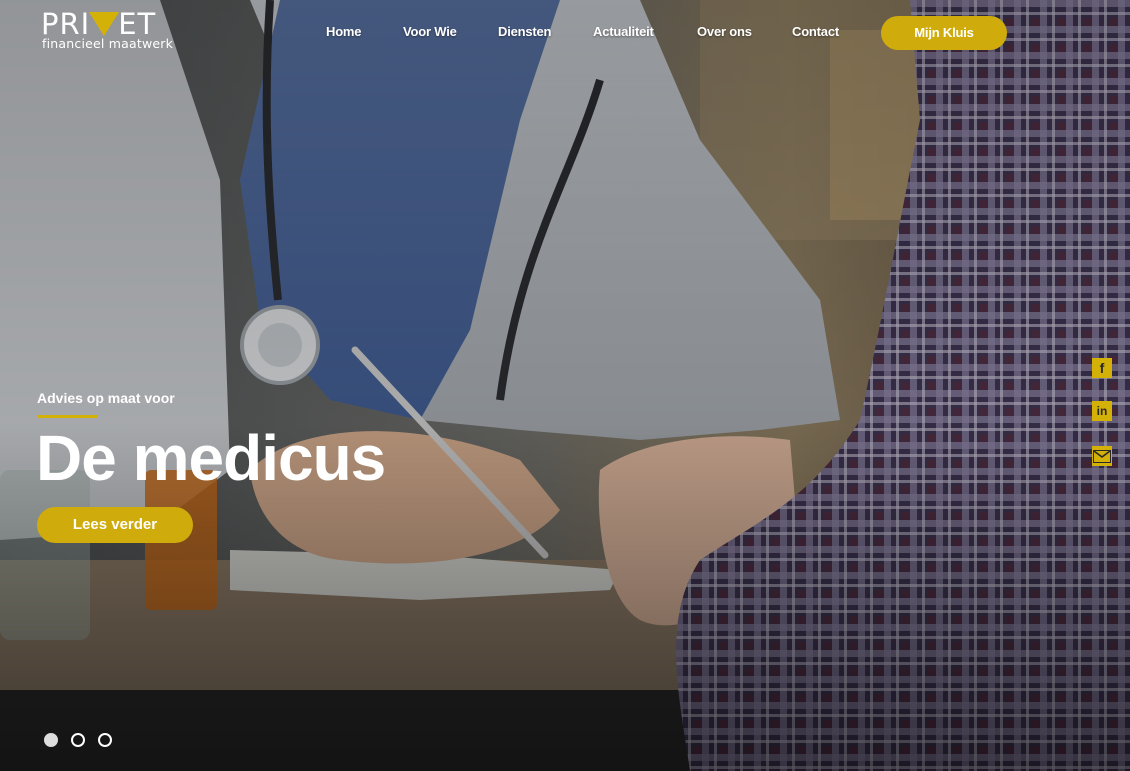 The image size is (1130, 771). I want to click on mail-icon, so click(1102, 456).